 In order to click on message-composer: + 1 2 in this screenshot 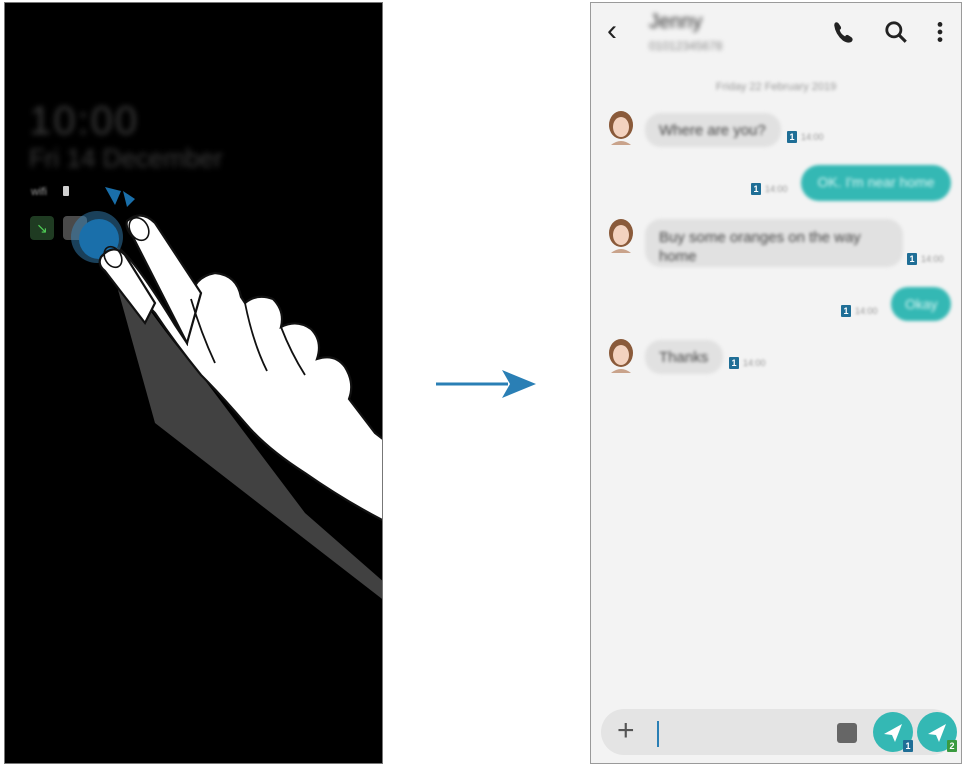, I will do `click(779, 732)`.